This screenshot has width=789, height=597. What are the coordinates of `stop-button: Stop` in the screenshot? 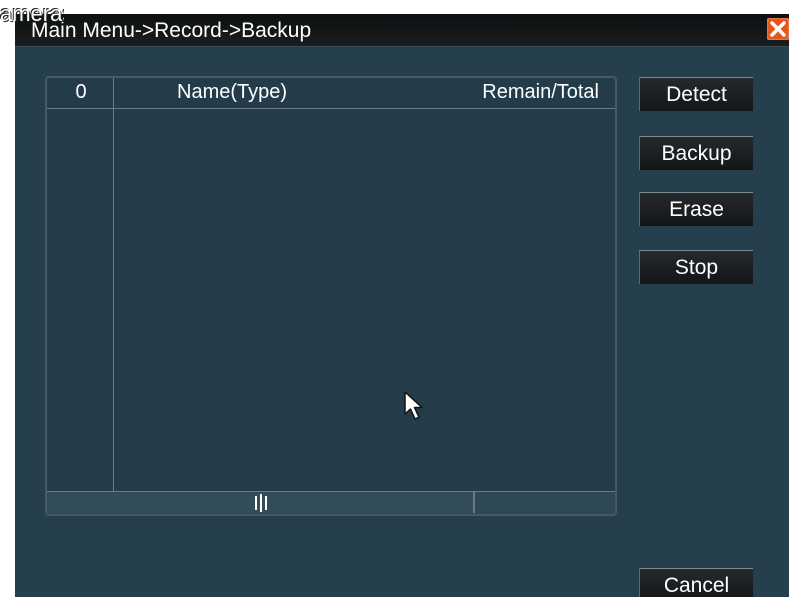 It's located at (696, 267).